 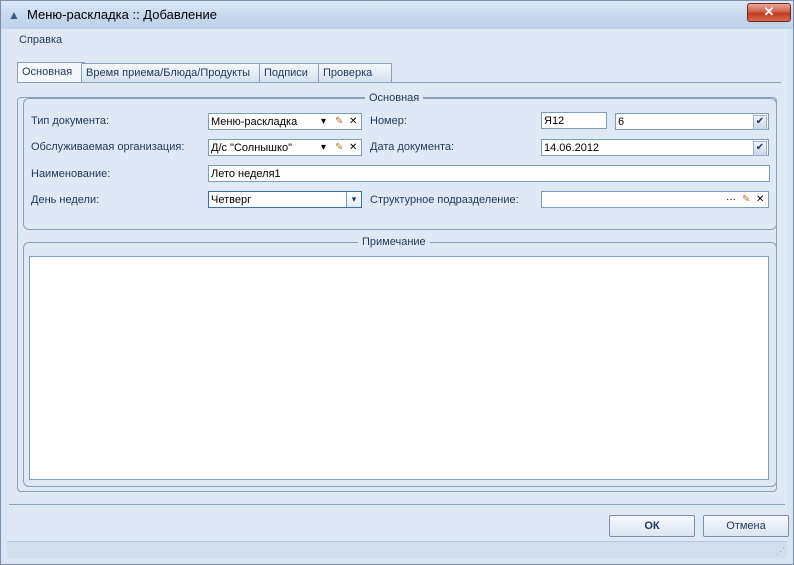 I want to click on name-input: Лето неделя1, so click(x=489, y=173).